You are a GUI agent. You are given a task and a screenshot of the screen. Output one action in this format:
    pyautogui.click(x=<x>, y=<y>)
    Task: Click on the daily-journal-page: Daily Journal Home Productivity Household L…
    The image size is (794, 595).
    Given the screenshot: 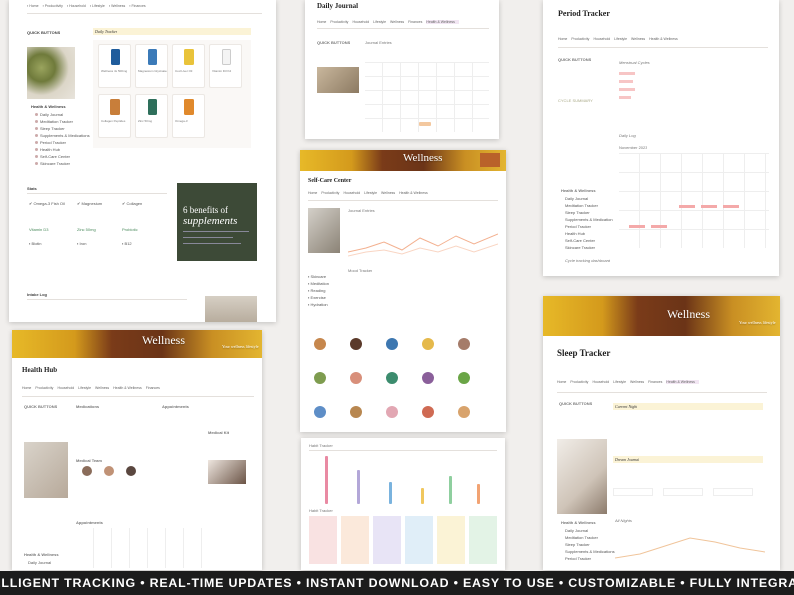 What is the action you would take?
    pyautogui.click(x=402, y=69)
    